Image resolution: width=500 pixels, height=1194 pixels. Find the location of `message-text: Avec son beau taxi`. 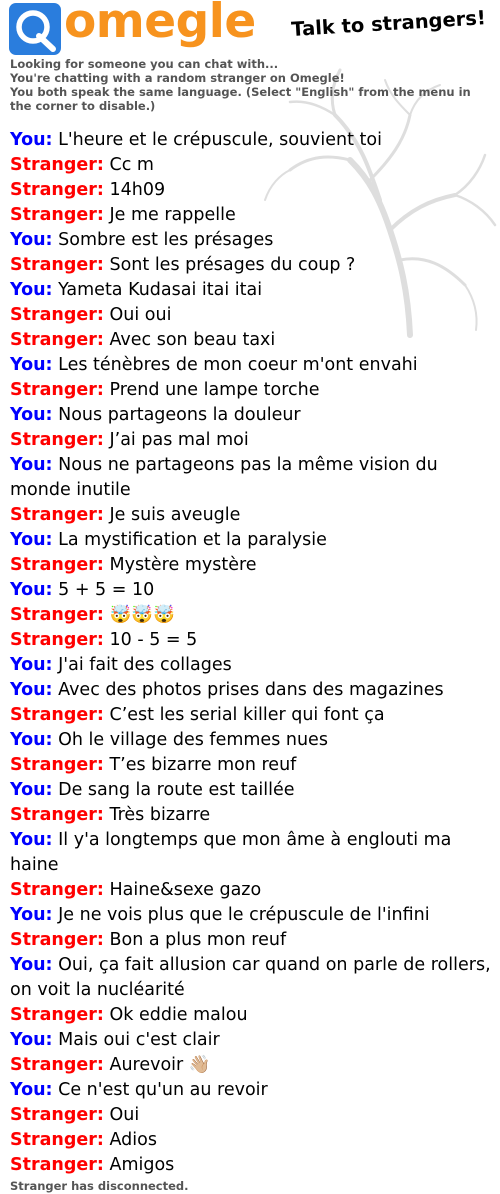

message-text: Avec son beau taxi is located at coordinates (192, 340).